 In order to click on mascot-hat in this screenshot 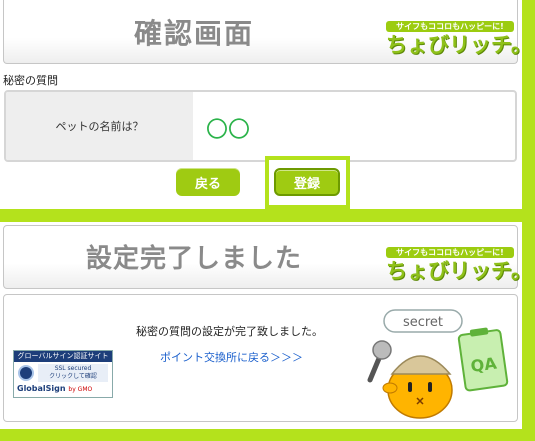, I will do `click(421, 365)`.